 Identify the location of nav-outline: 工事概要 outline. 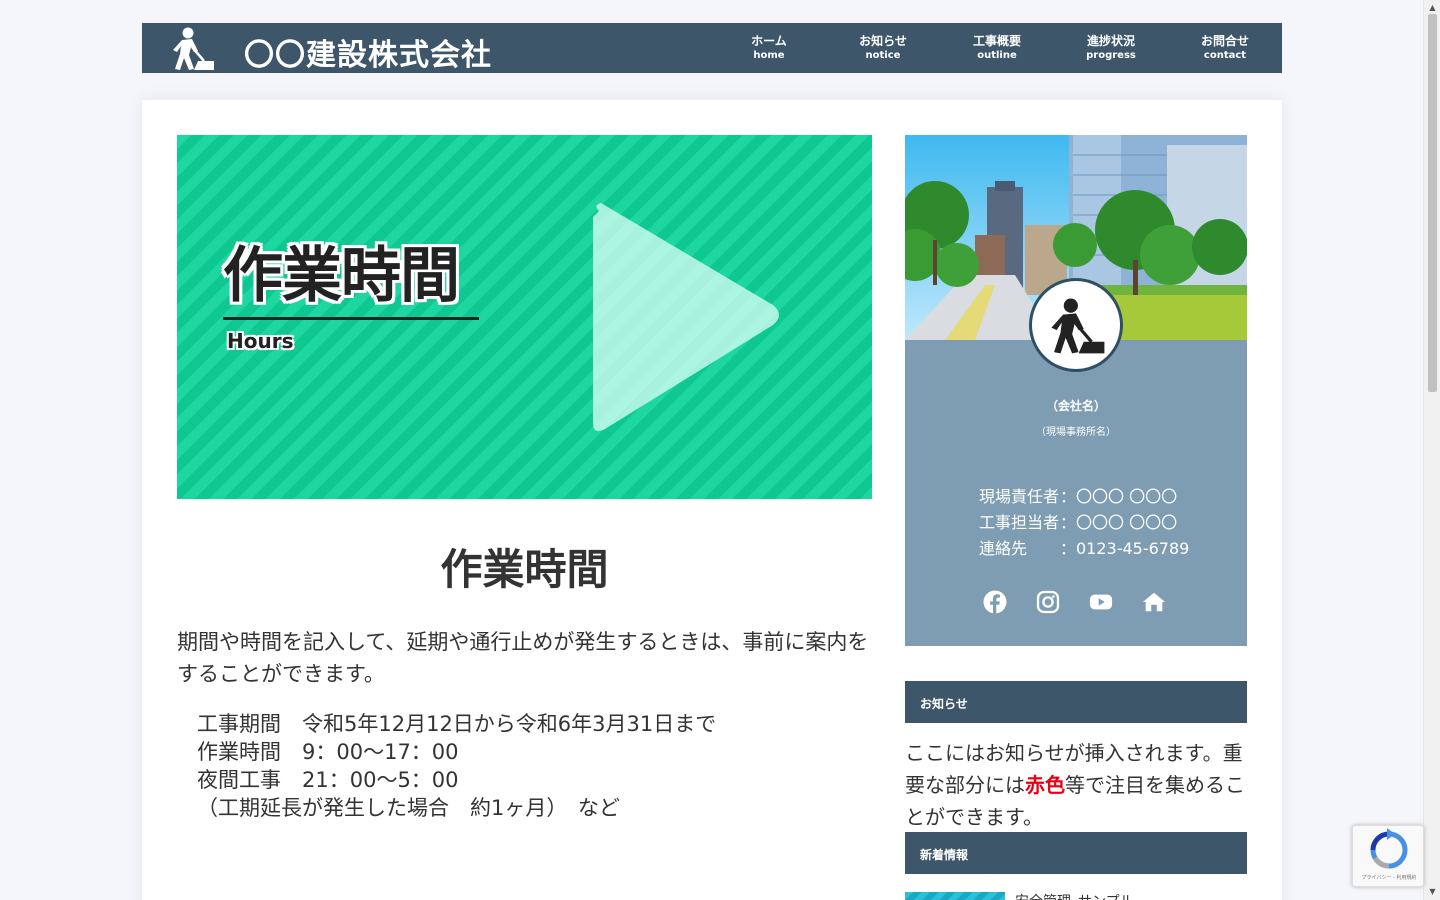
(997, 48).